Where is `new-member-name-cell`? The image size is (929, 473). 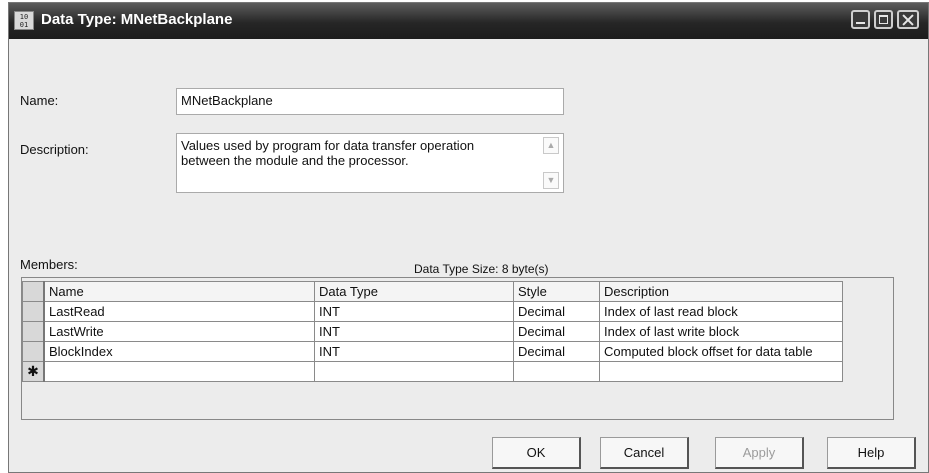
new-member-name-cell is located at coordinates (179, 371).